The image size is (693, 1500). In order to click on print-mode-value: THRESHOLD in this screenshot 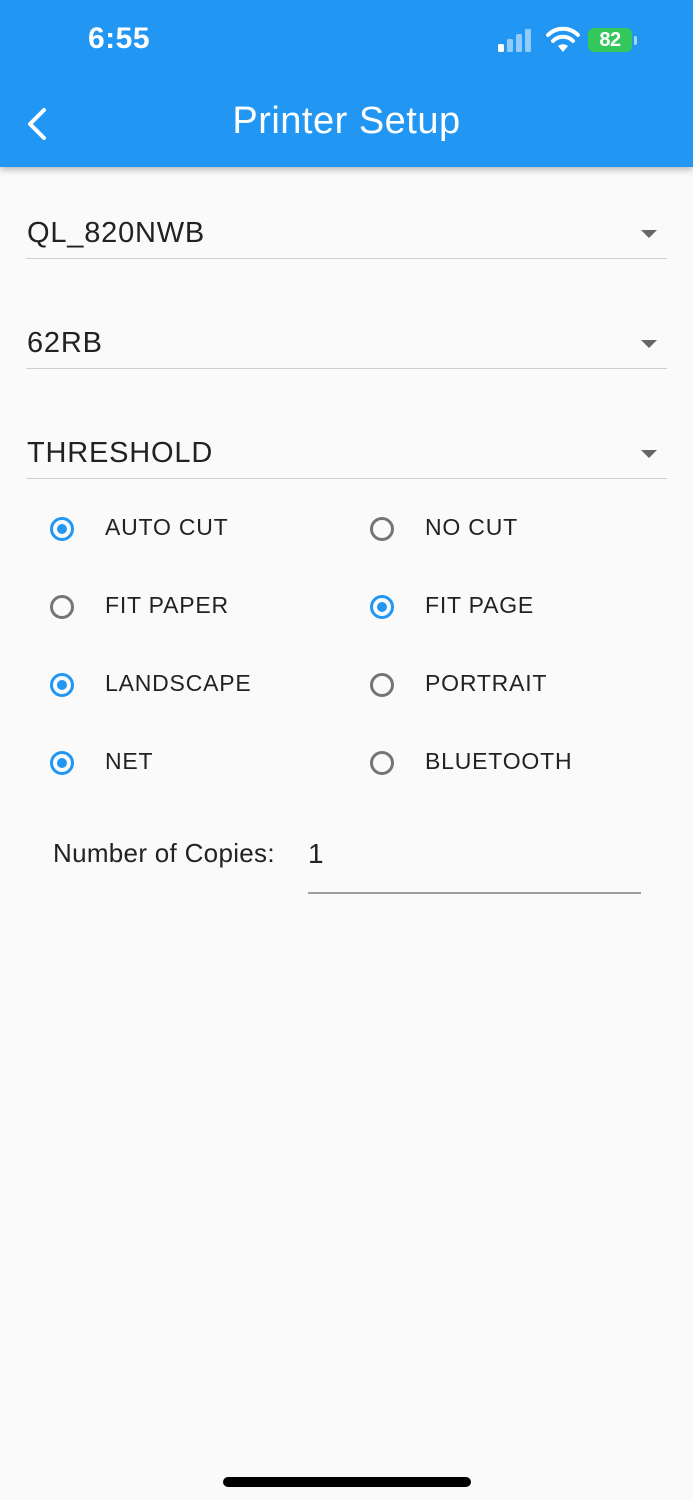, I will do `click(120, 453)`.